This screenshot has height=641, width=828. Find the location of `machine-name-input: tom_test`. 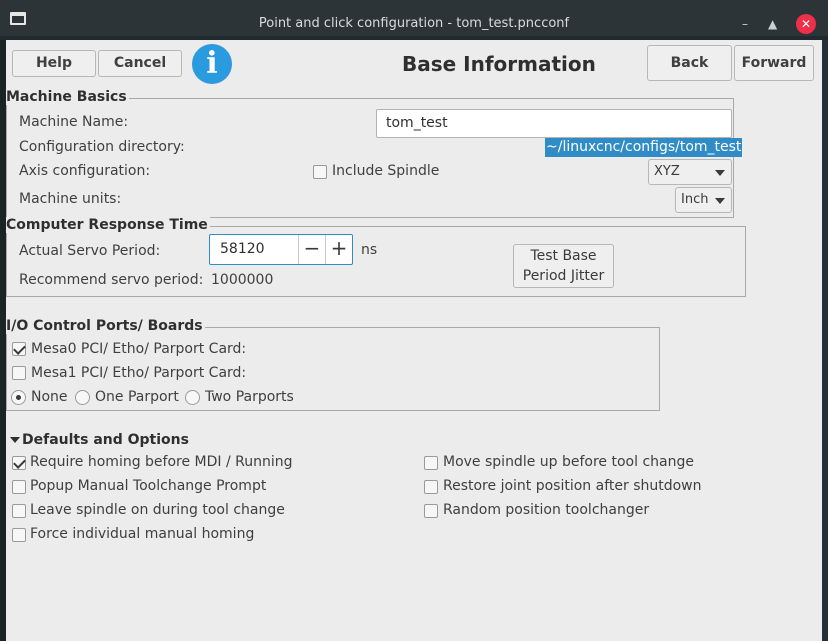

machine-name-input: tom_test is located at coordinates (554, 123).